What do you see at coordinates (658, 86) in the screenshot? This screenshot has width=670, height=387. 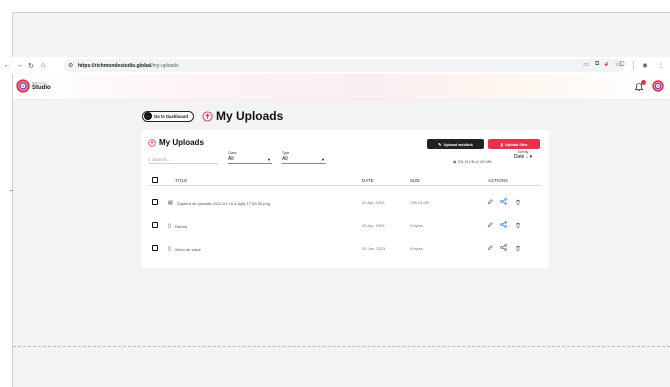 I see `user-avatar` at bounding box center [658, 86].